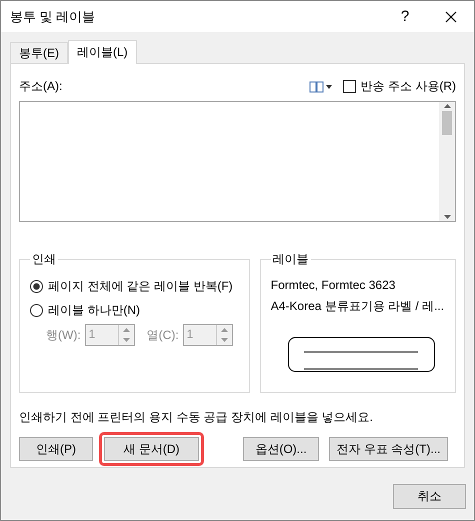  Describe the element at coordinates (291, 259) in the screenshot. I see `group-title: 레이블` at that location.